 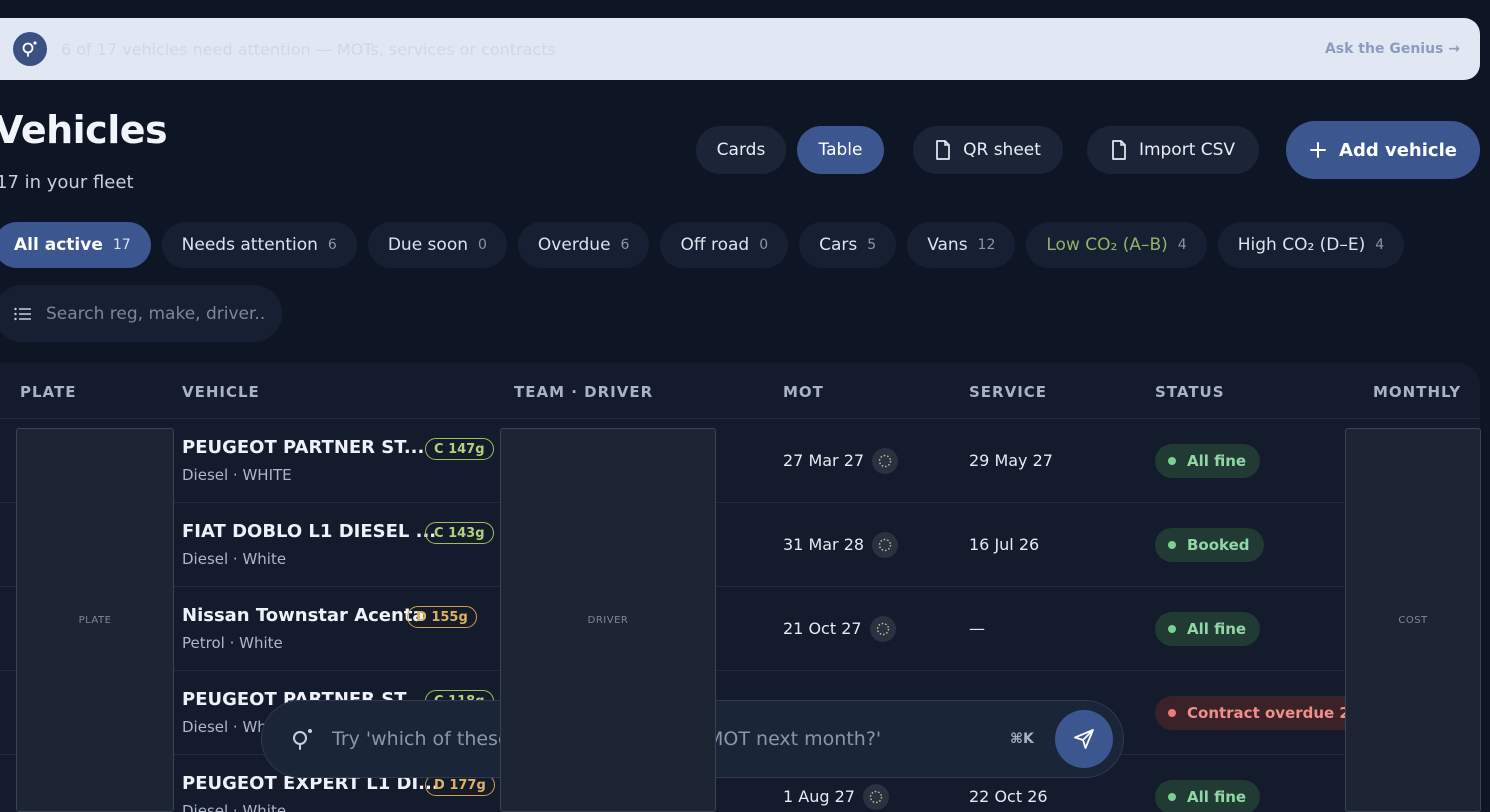 I want to click on filter-off-road: Off road 0, so click(x=724, y=245).